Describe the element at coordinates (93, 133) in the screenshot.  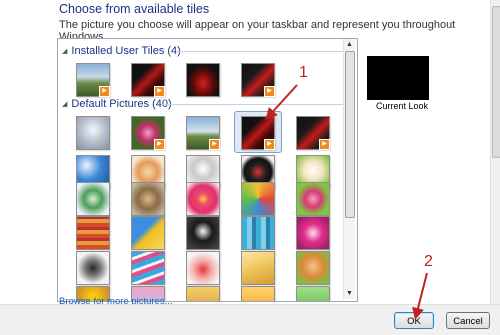
I see `tile-user-silhouette` at that location.